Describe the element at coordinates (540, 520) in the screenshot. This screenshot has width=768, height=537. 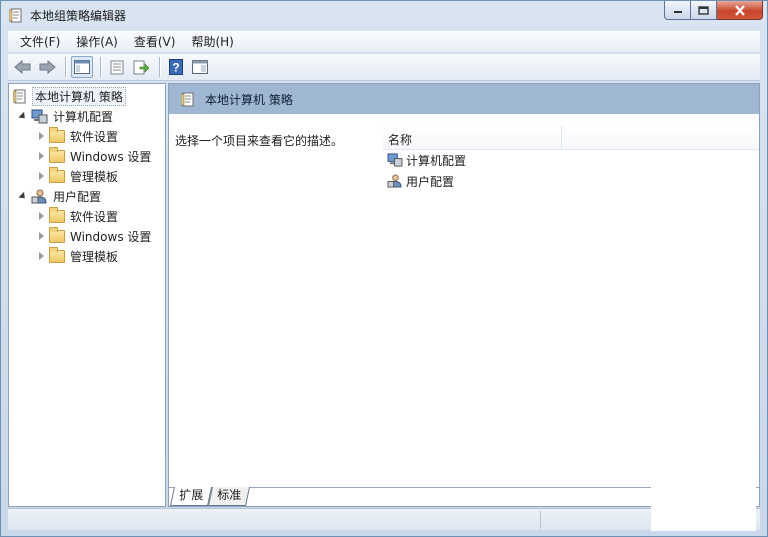
I see `status-separator` at that location.